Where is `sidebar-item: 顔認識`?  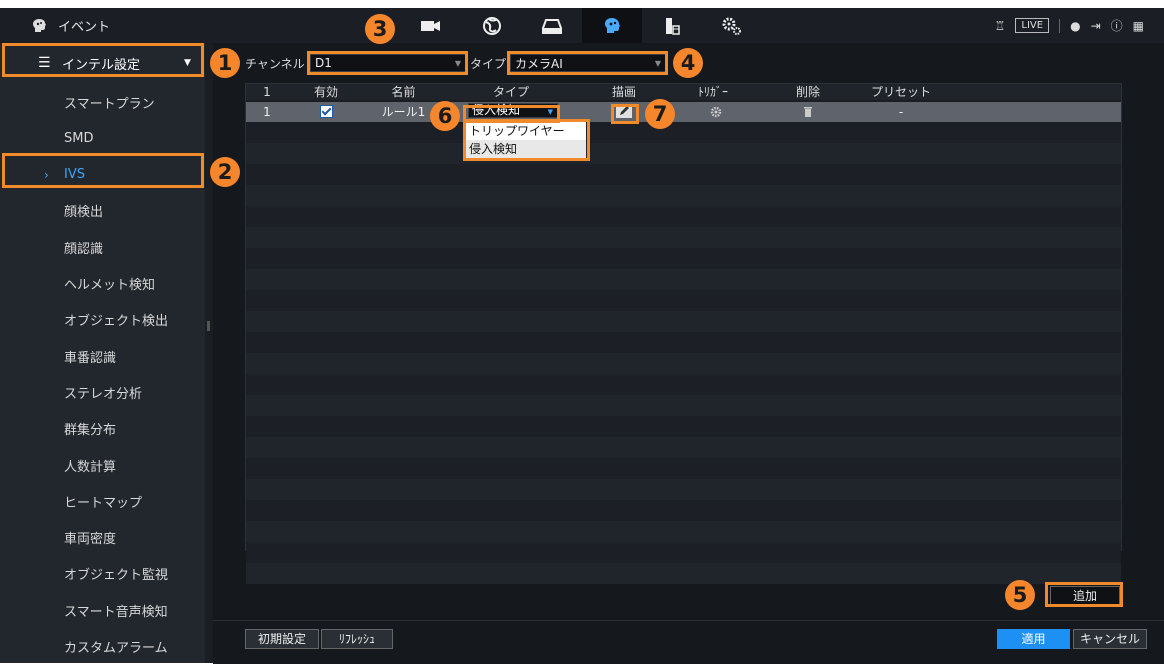
sidebar-item: 顔認識 is located at coordinates (102, 247).